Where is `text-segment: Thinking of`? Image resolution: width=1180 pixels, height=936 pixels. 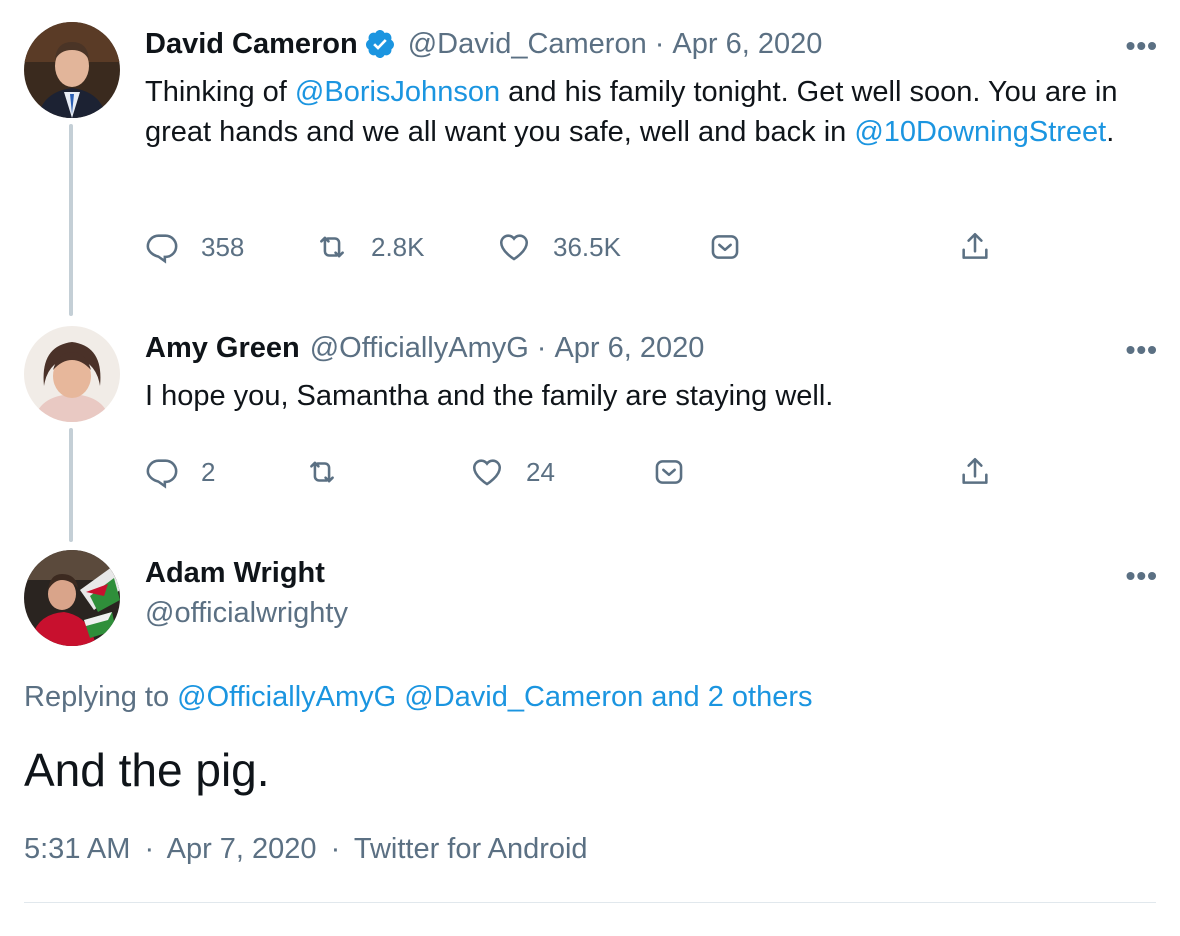 text-segment: Thinking of is located at coordinates (220, 92).